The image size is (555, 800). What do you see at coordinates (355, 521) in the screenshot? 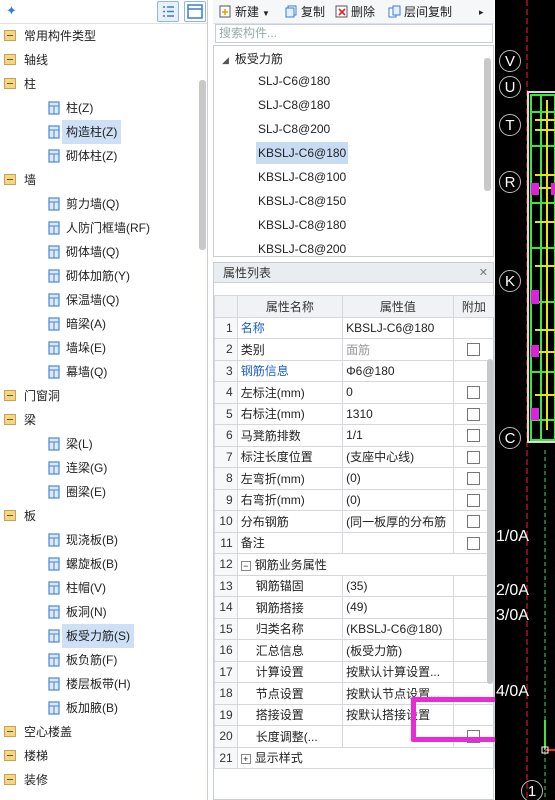
I see `property-row: 10 分布钢筋 (同一板厚的分布筋` at bounding box center [355, 521].